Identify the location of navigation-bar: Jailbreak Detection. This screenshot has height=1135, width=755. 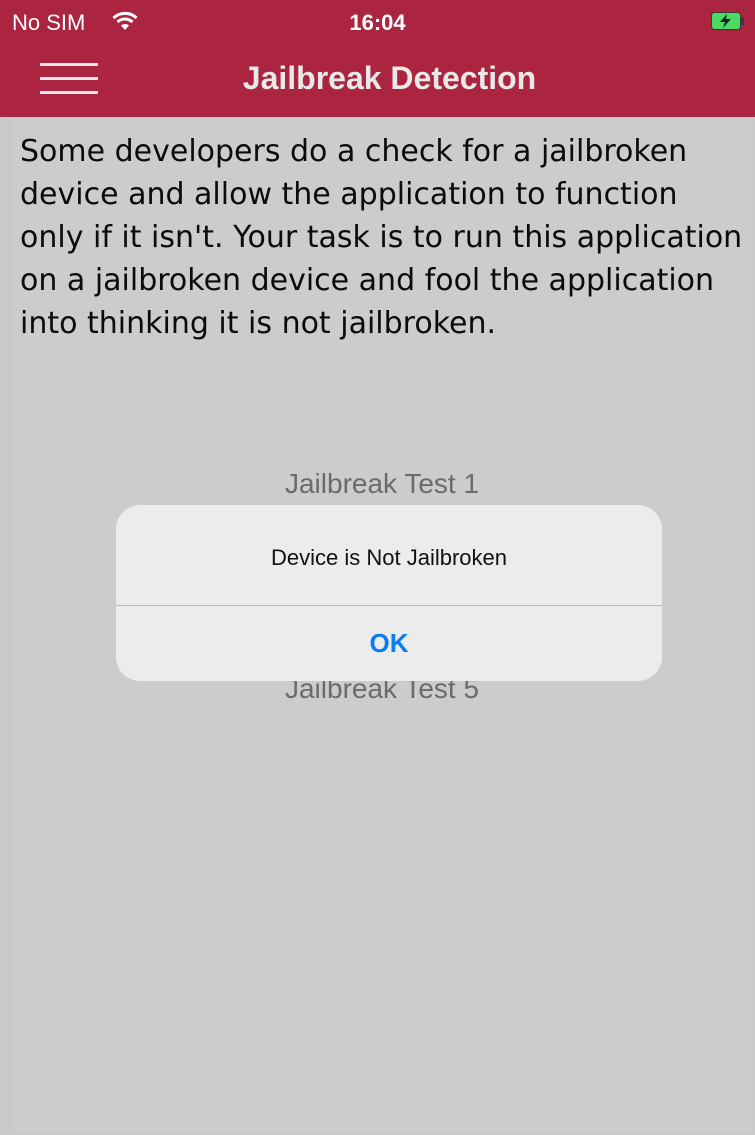
(377, 80).